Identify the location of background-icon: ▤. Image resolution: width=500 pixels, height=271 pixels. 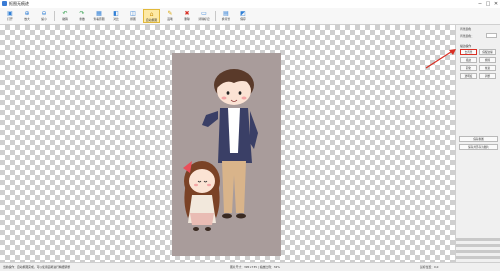
(226, 13).